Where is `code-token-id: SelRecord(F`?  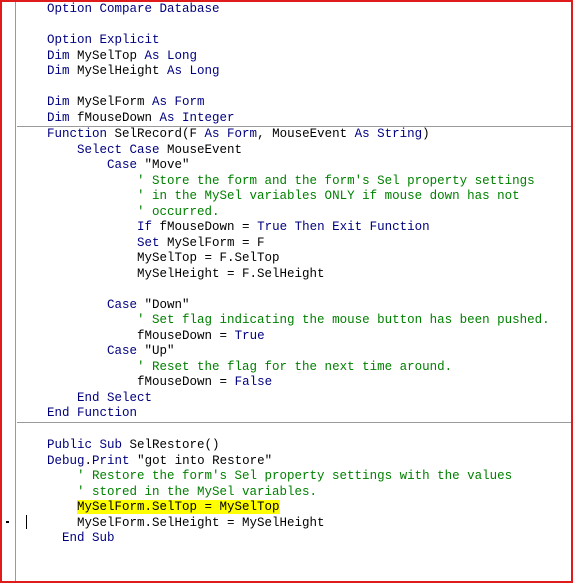
code-token-id: SelRecord(F is located at coordinates (159, 134).